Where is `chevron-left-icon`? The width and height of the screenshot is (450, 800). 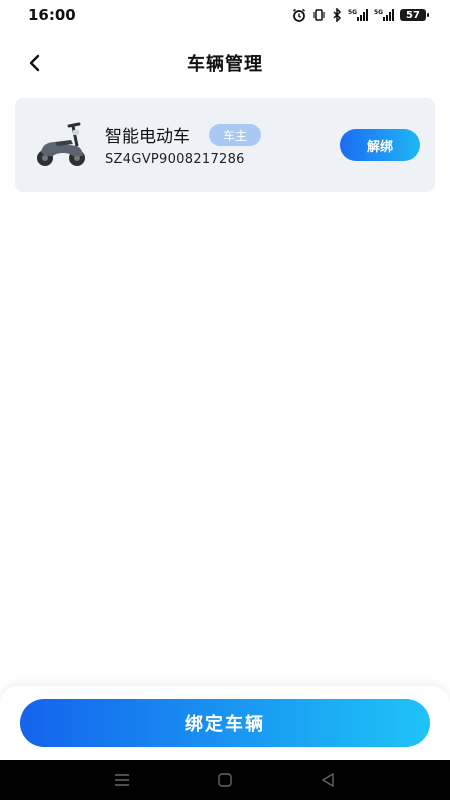
chevron-left-icon is located at coordinates (34, 63).